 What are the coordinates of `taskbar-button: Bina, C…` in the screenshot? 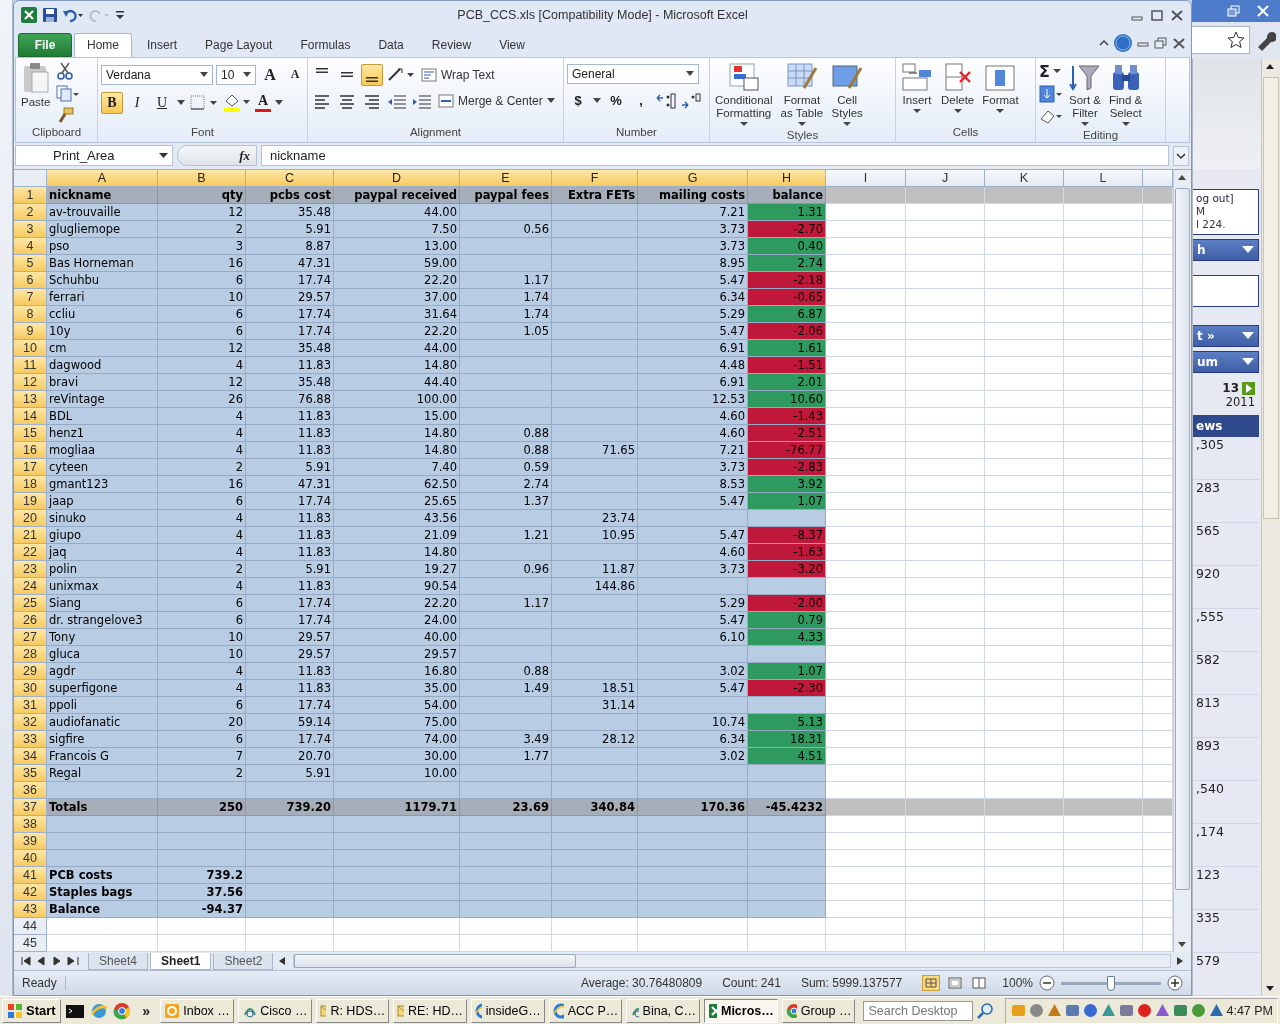 It's located at (663, 1010).